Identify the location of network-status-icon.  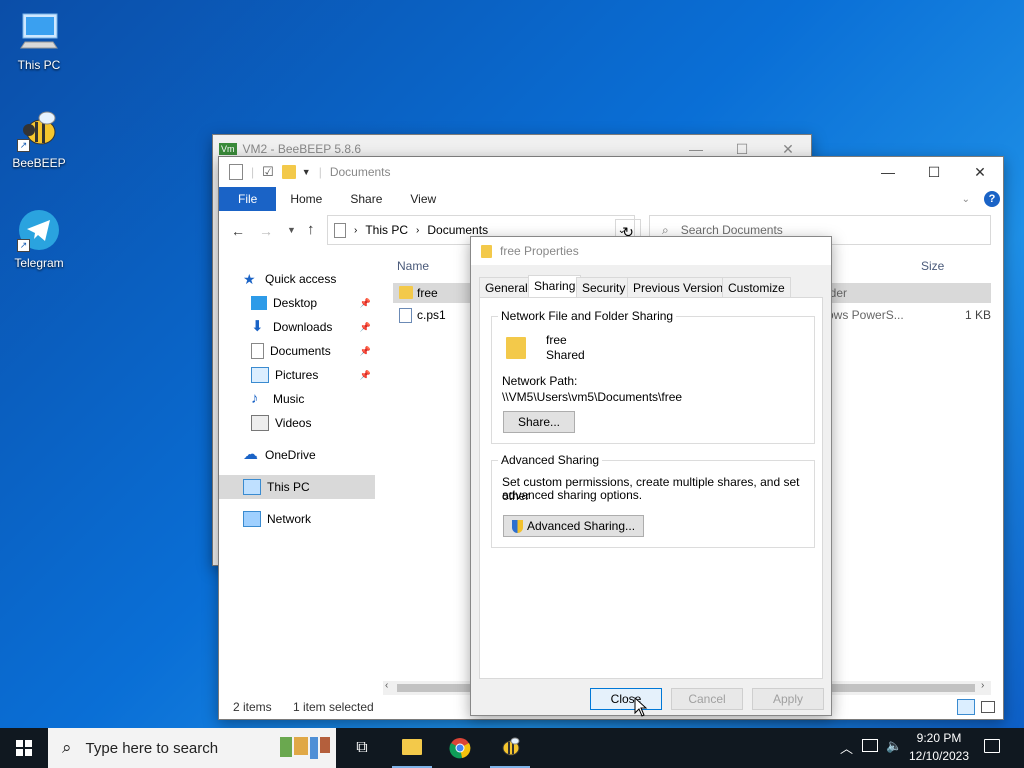
(870, 745).